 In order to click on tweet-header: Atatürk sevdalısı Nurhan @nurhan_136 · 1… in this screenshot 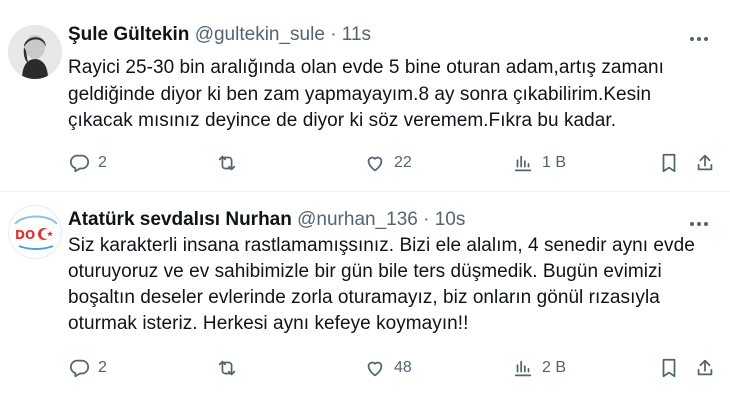, I will do `click(369, 220)`.